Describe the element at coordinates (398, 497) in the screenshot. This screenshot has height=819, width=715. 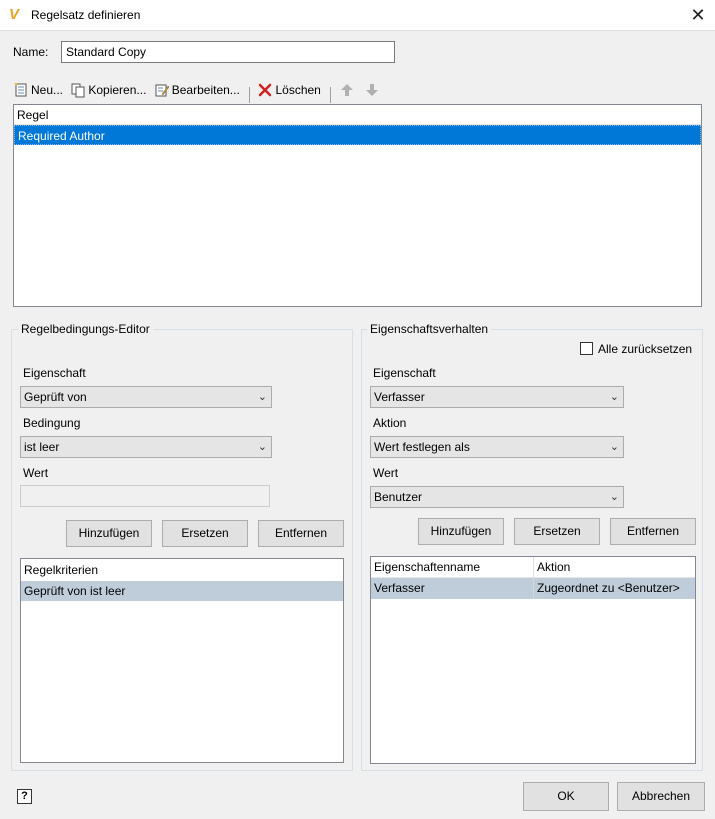
I see `behavior-value-value: Benutzer` at that location.